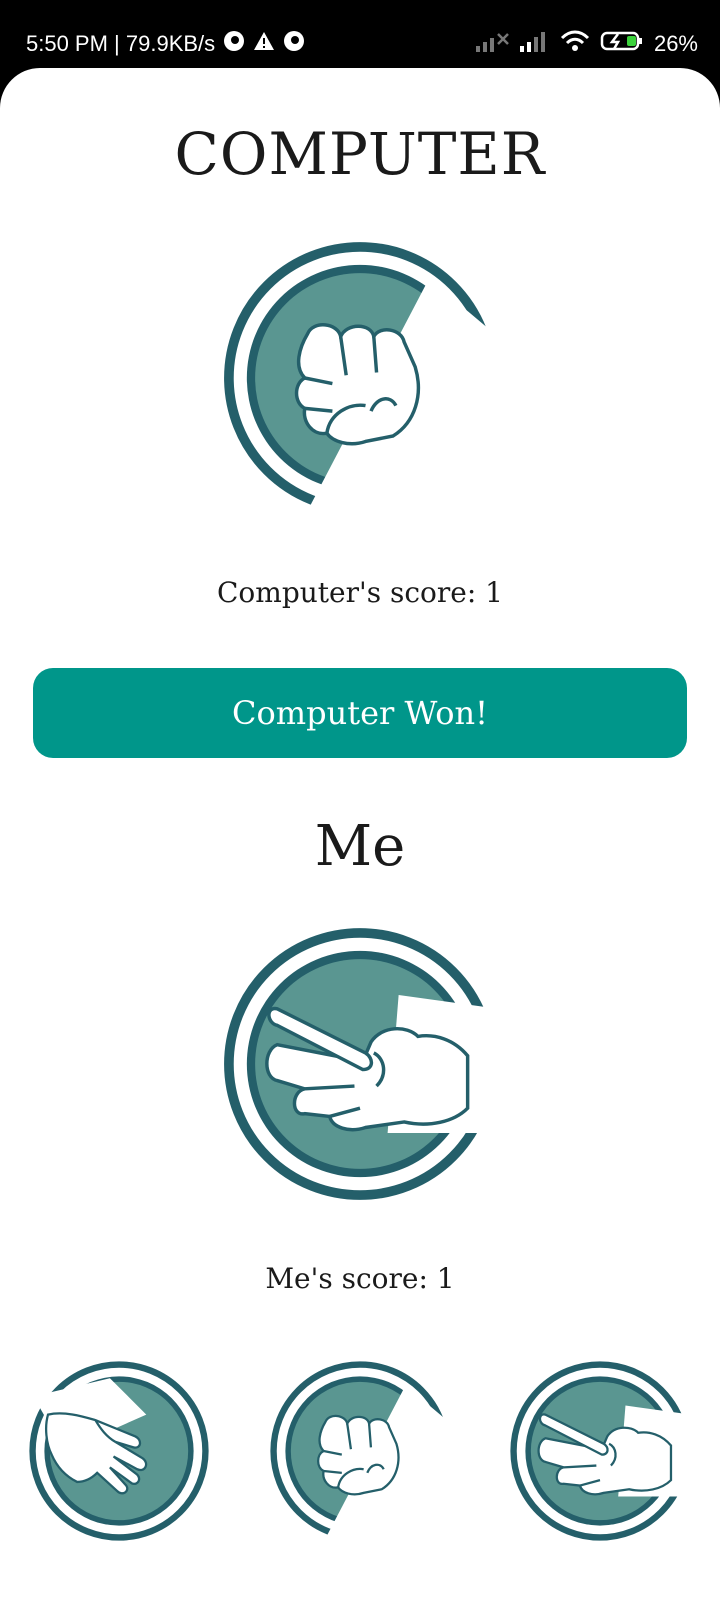 Image resolution: width=720 pixels, height=1600 pixels. Describe the element at coordinates (360, 1064) in the screenshot. I see `my-choice-scissors-icon` at that location.